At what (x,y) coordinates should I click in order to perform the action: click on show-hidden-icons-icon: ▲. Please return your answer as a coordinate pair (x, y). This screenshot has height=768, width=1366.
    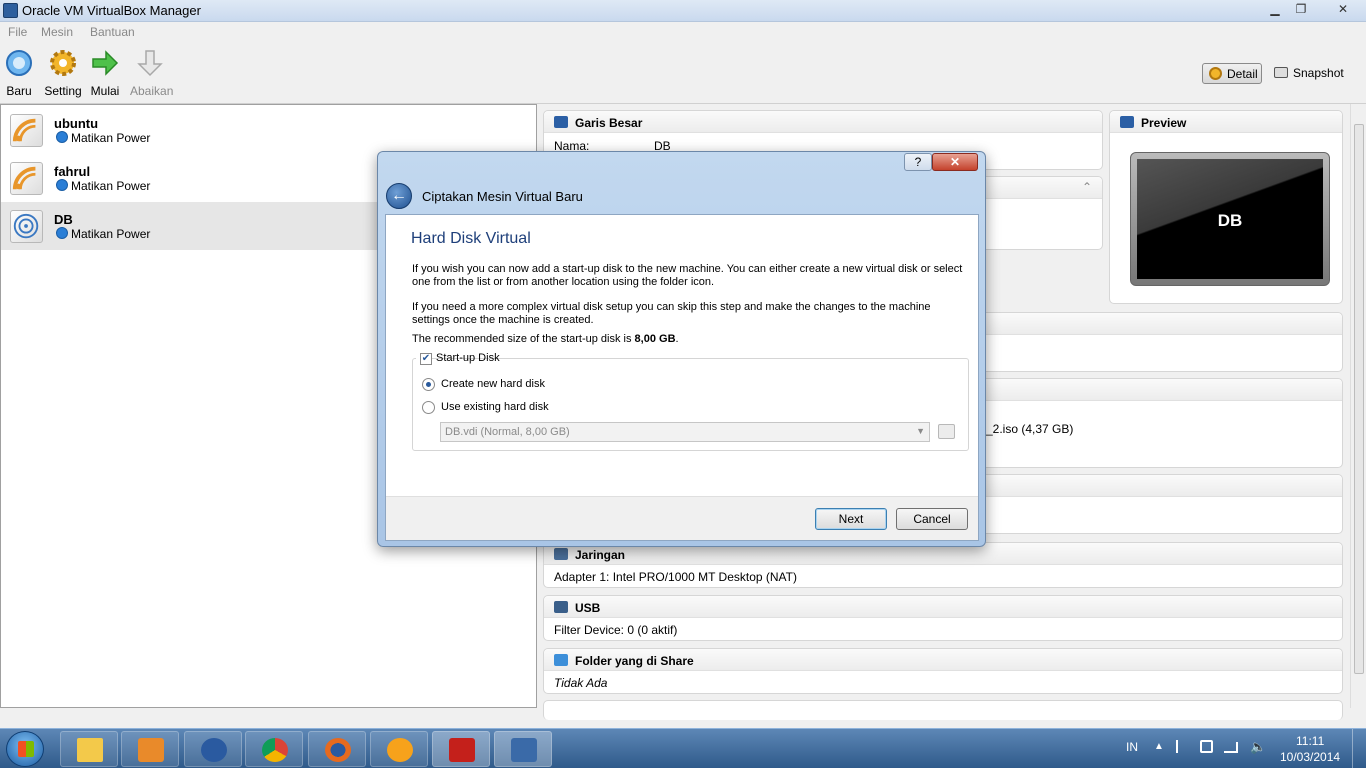
    Looking at the image, I should click on (1159, 746).